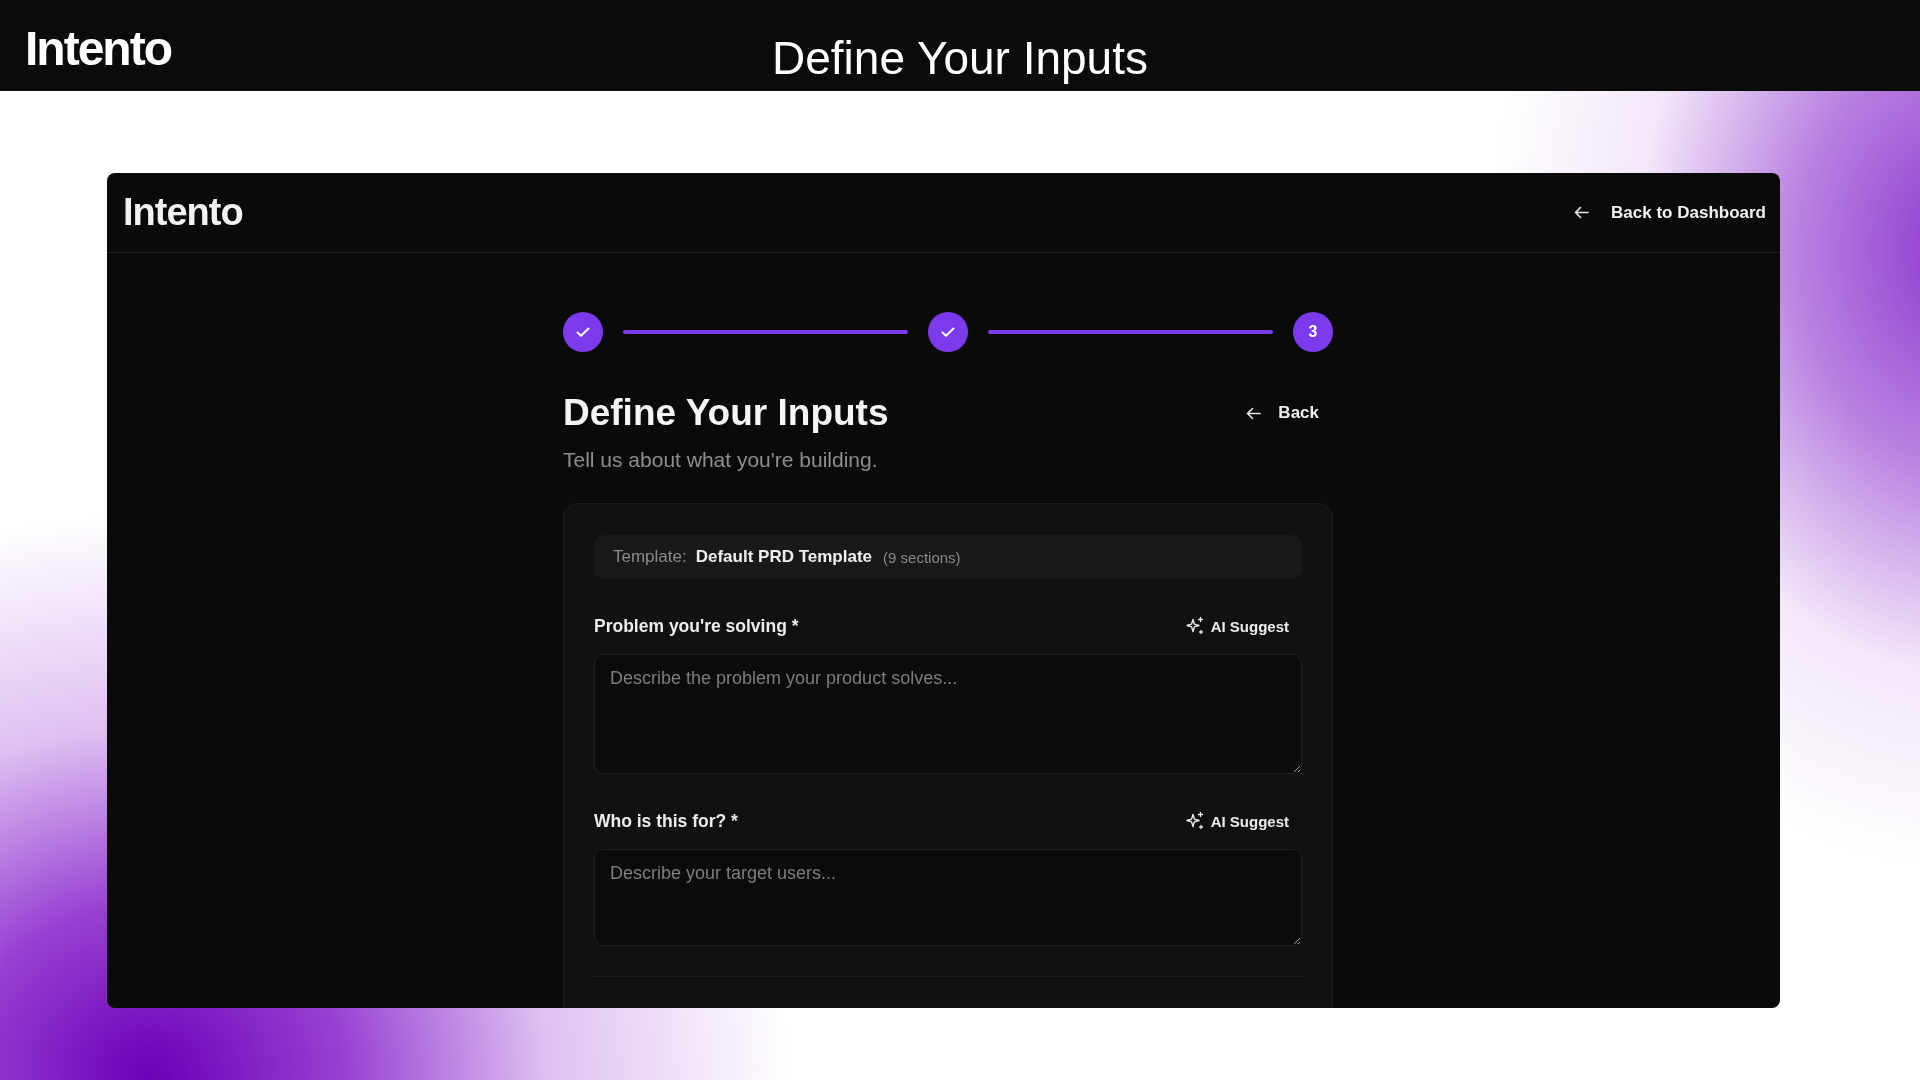 This screenshot has height=1080, width=1920. Describe the element at coordinates (696, 626) in the screenshot. I see `field-label: Problem you're solving *` at that location.